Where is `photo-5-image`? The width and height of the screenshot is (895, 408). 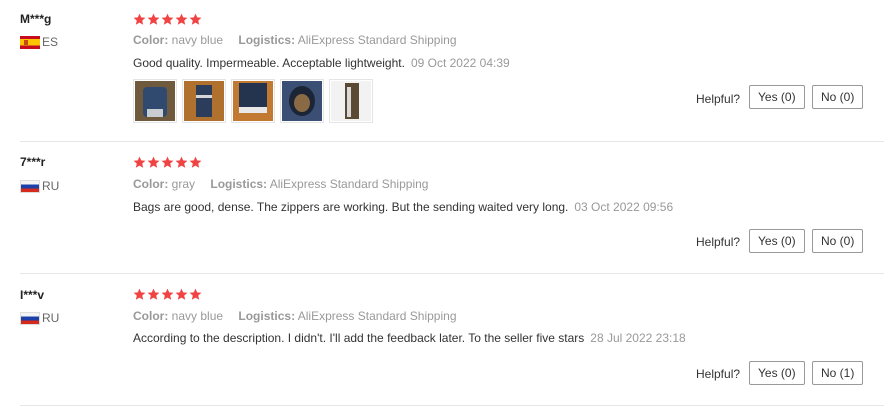 photo-5-image is located at coordinates (351, 101).